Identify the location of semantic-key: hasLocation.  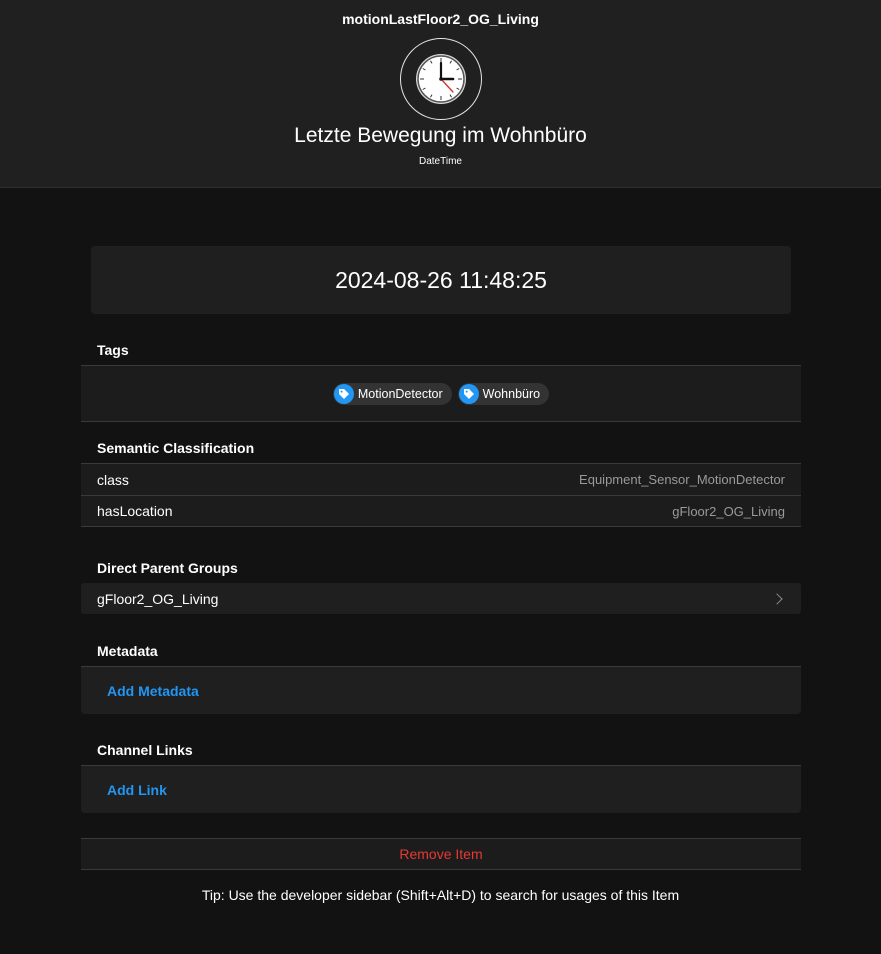
(135, 511).